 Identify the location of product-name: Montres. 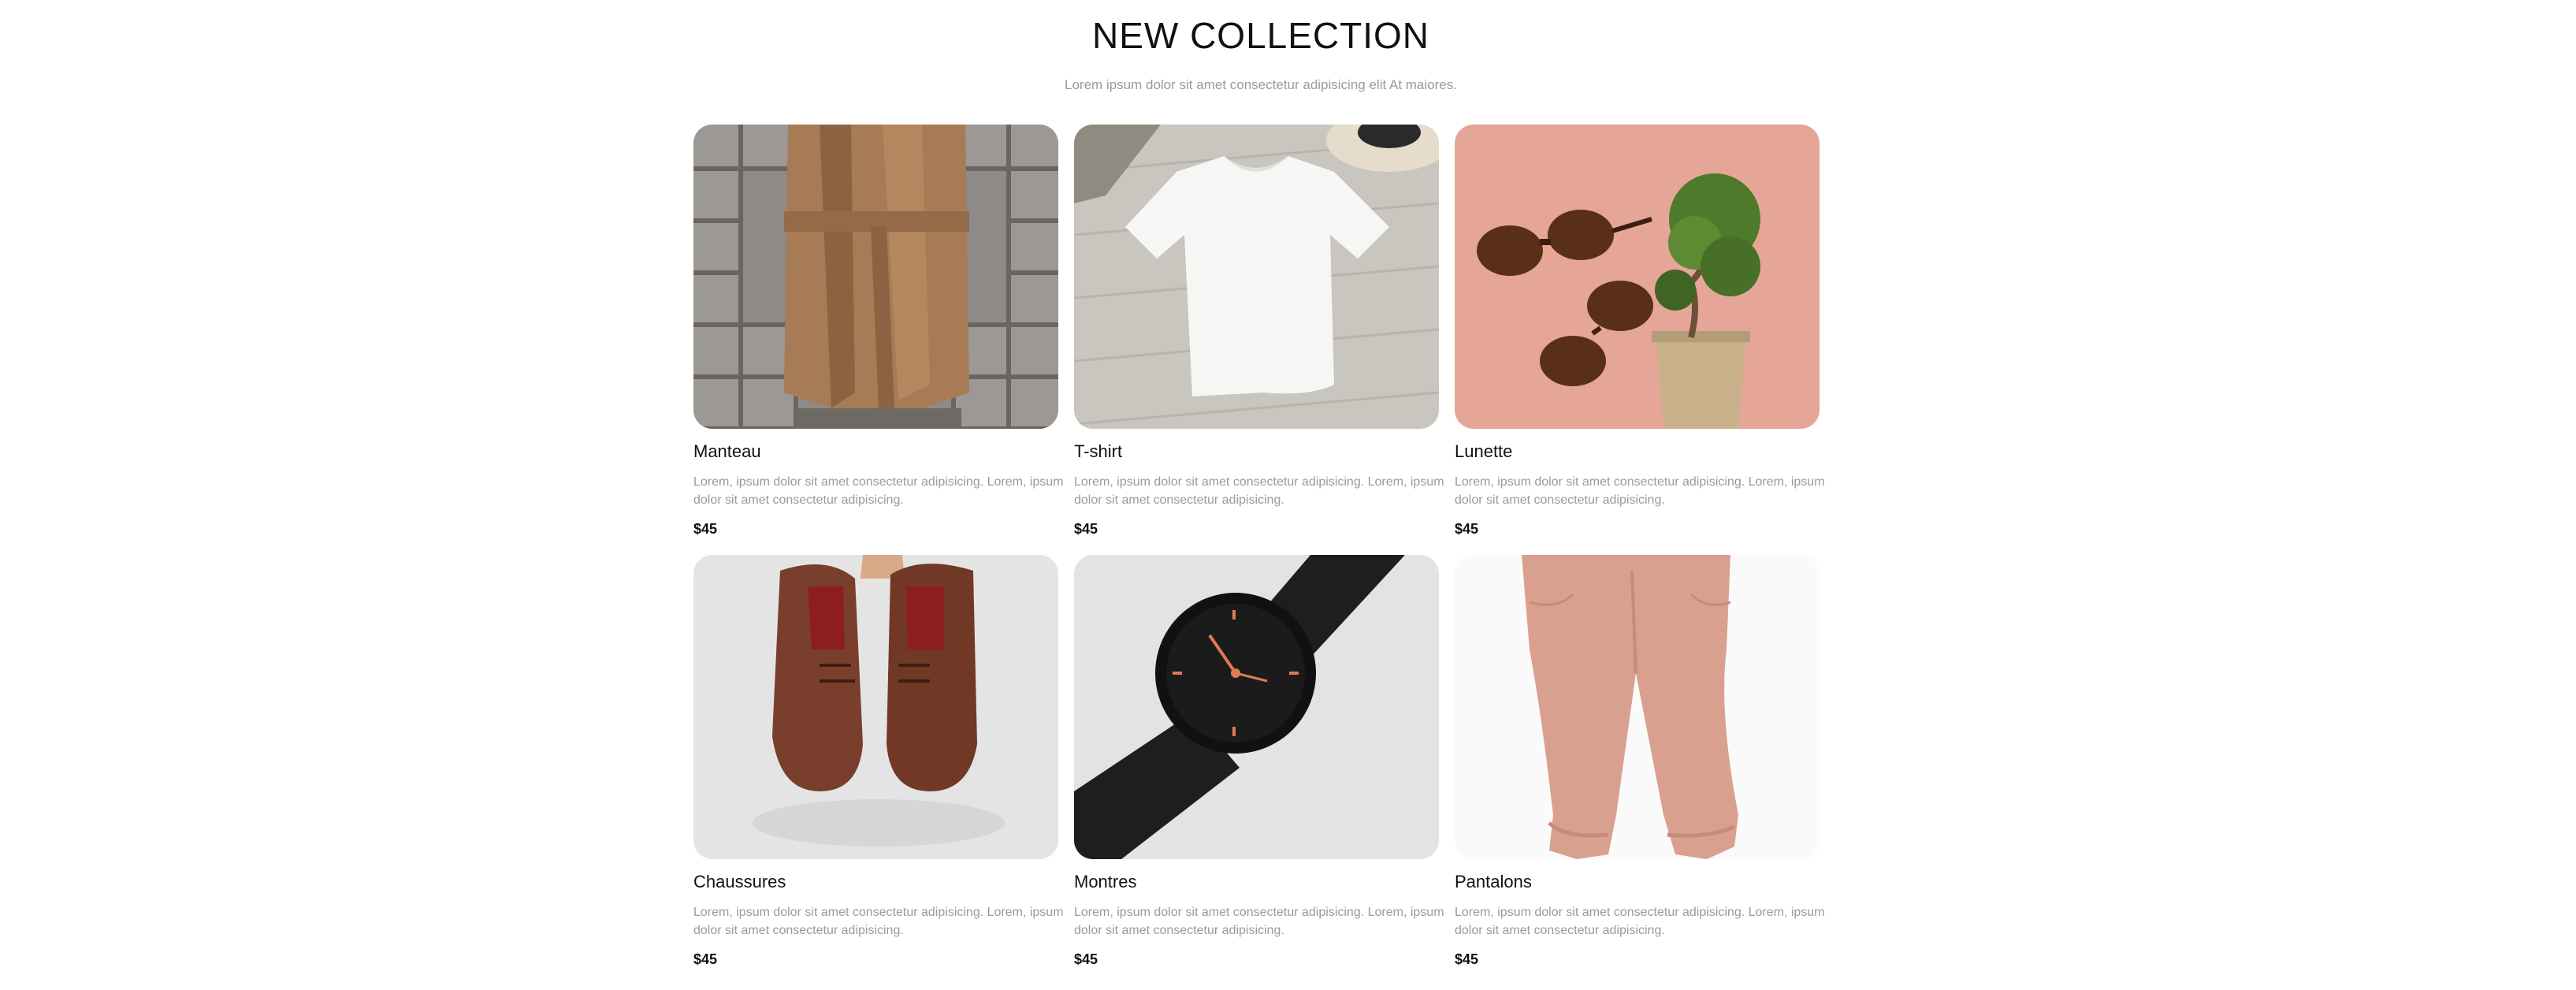
(1105, 881).